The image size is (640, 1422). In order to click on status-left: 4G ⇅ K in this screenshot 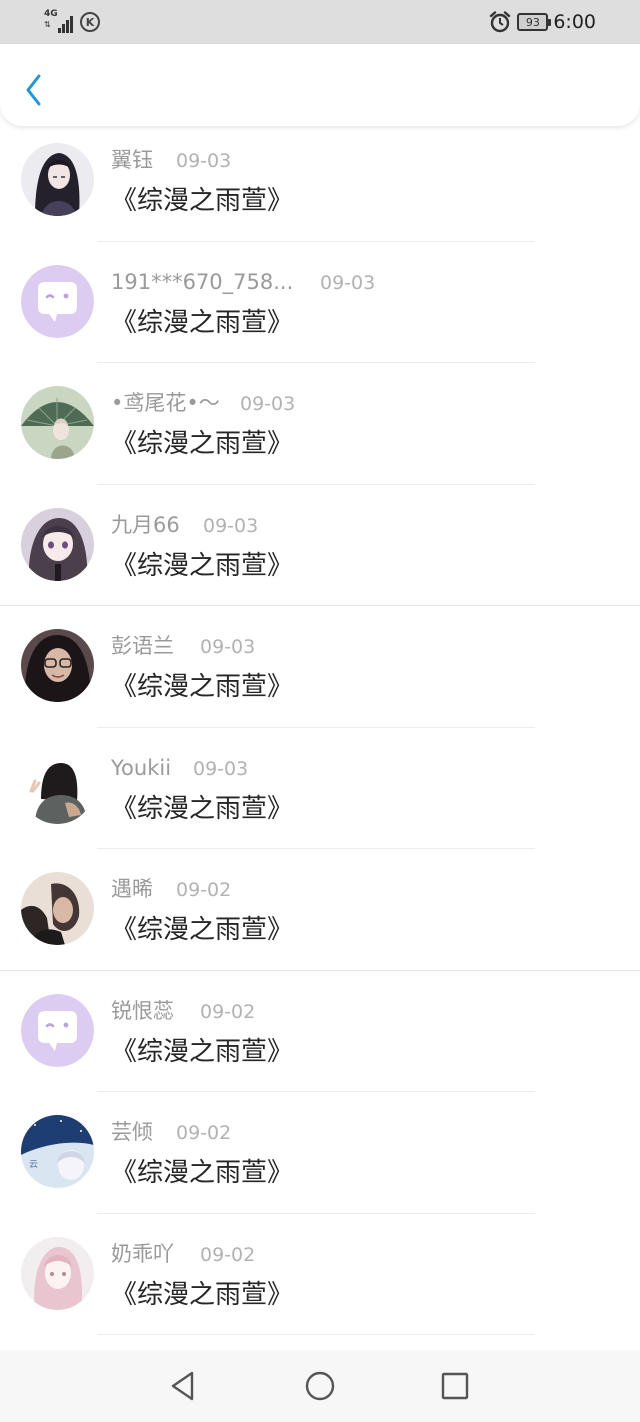, I will do `click(72, 22)`.